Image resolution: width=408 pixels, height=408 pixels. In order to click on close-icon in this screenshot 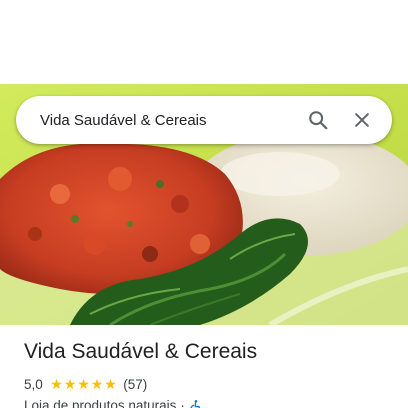, I will do `click(362, 120)`.